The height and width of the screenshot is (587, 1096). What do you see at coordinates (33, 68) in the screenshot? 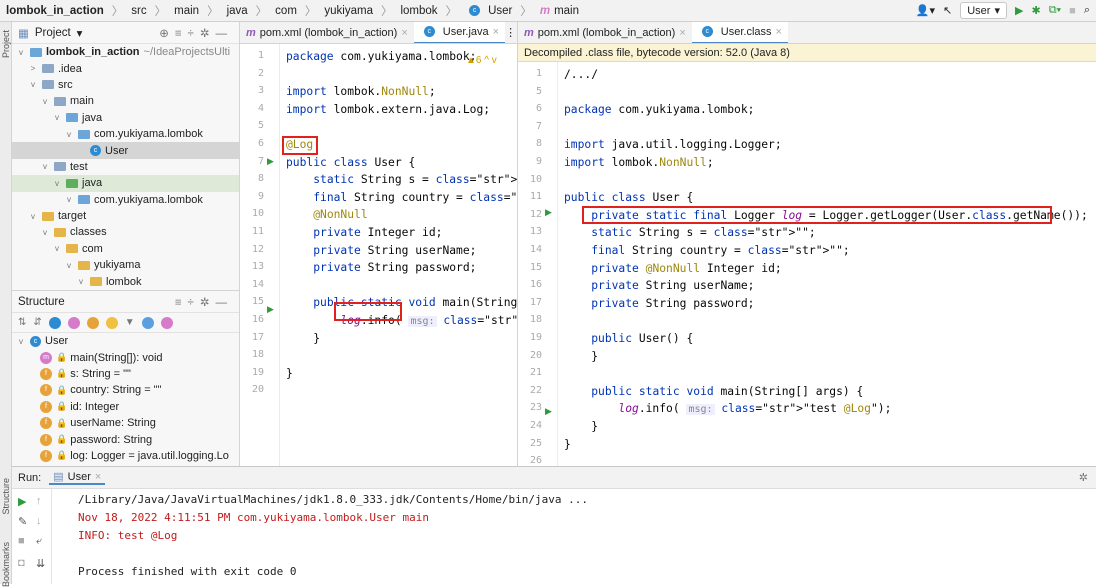
I see `expand-arrow-icon: >` at bounding box center [33, 68].